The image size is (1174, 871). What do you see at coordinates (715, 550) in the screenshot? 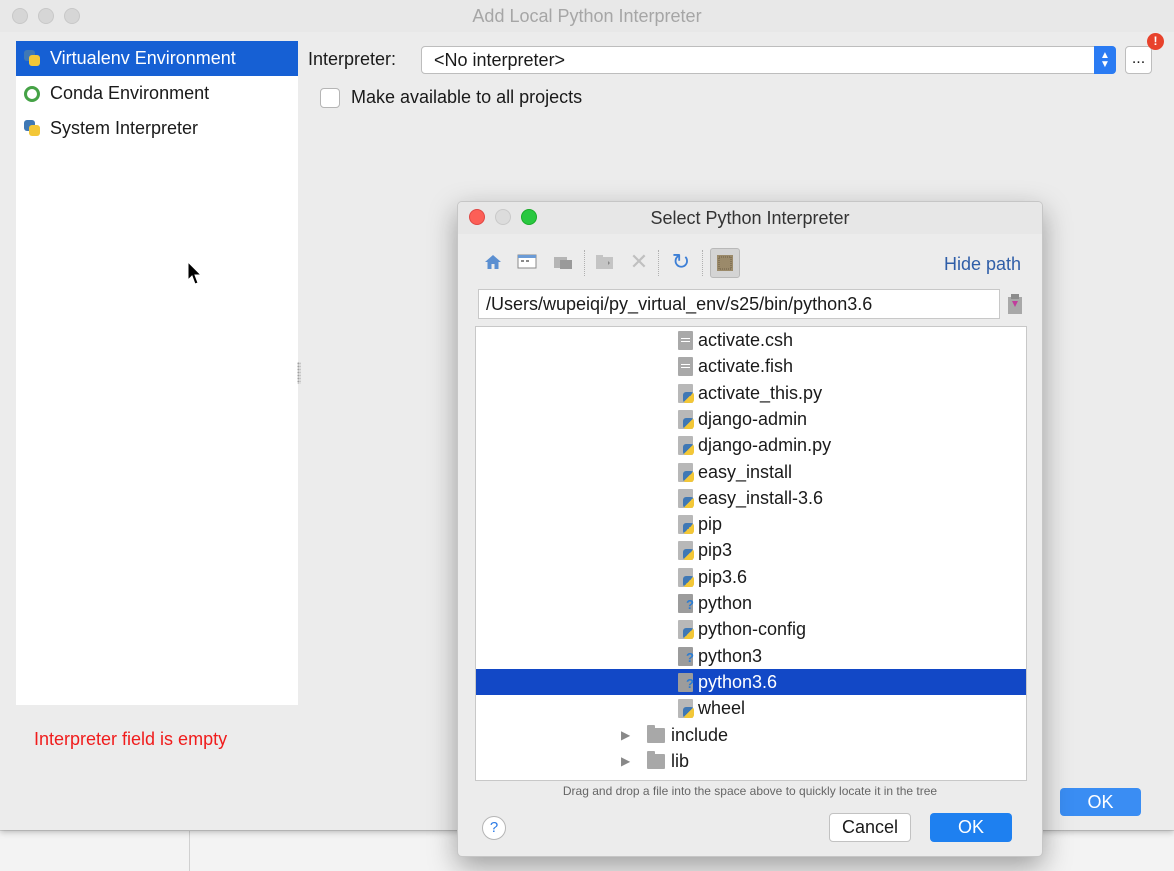
I see `tree-item-label: pip3` at bounding box center [715, 550].